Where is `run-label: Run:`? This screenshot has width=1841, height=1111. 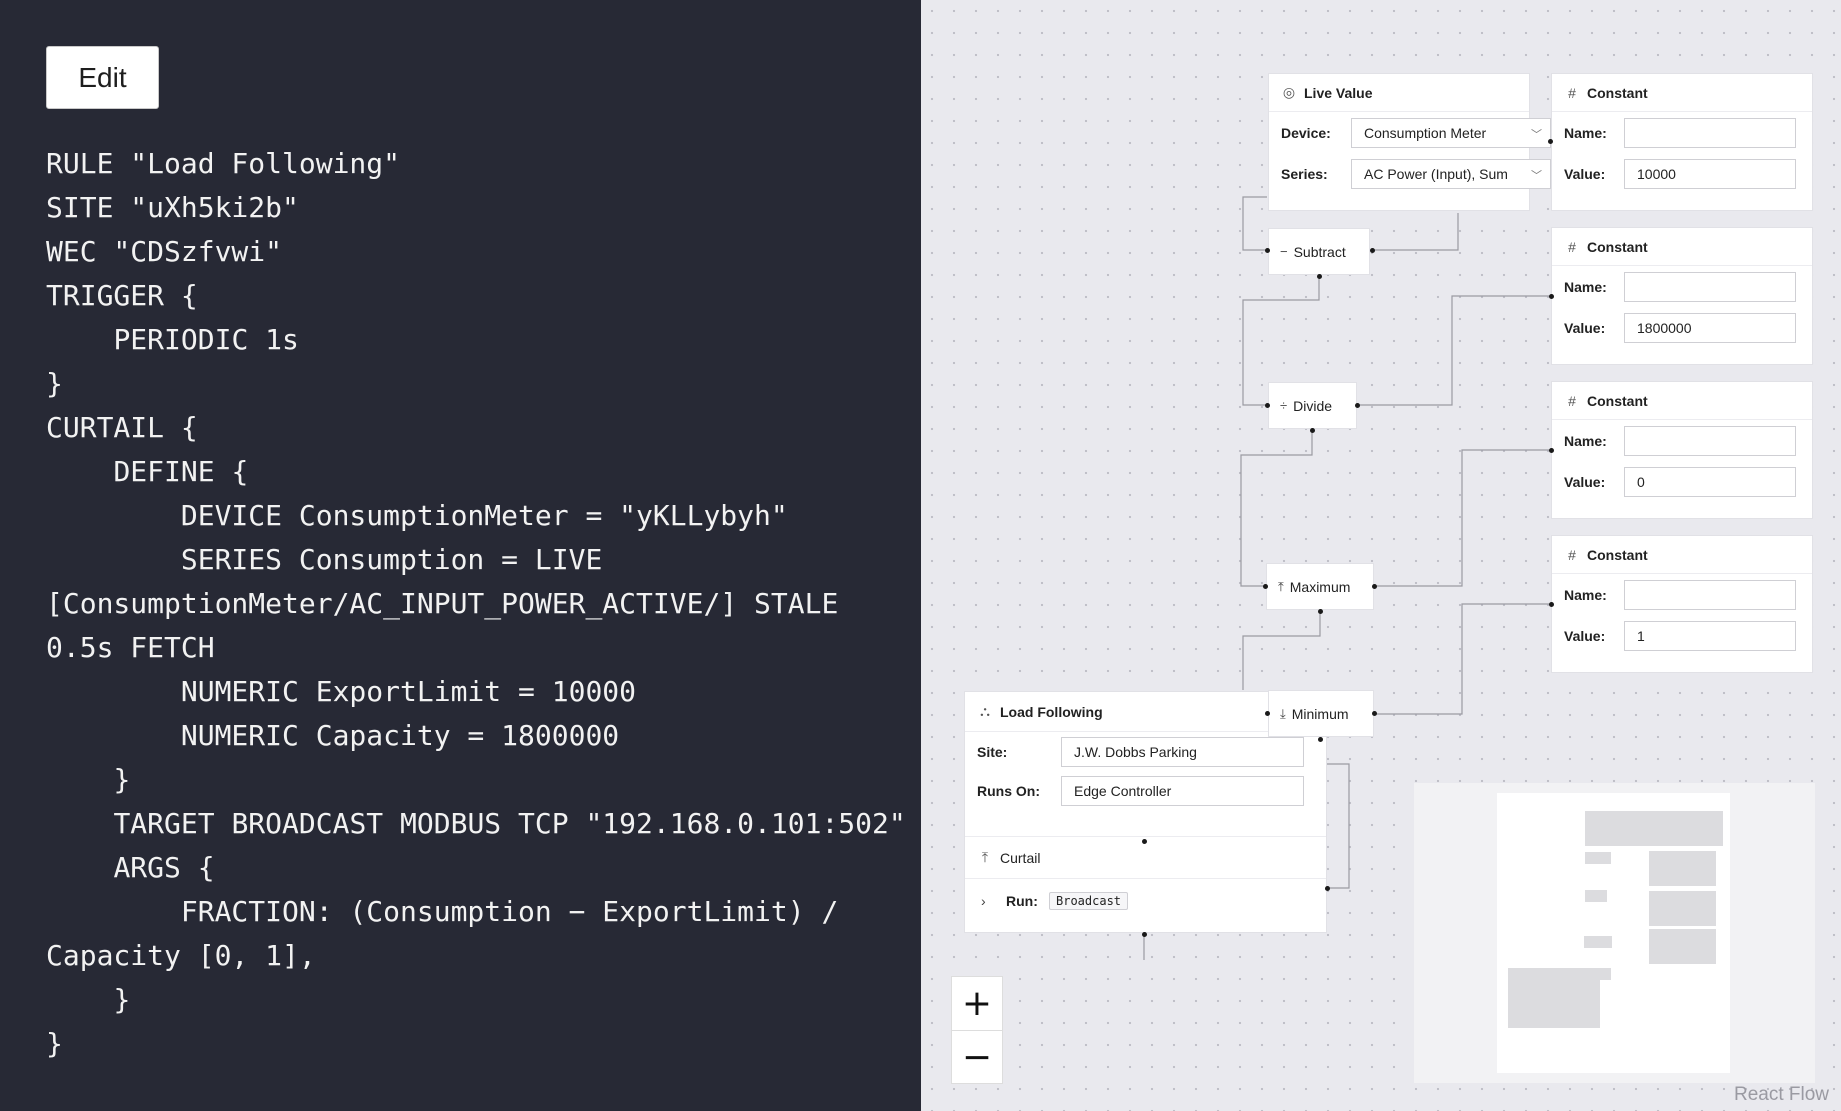 run-label: Run: is located at coordinates (1022, 901).